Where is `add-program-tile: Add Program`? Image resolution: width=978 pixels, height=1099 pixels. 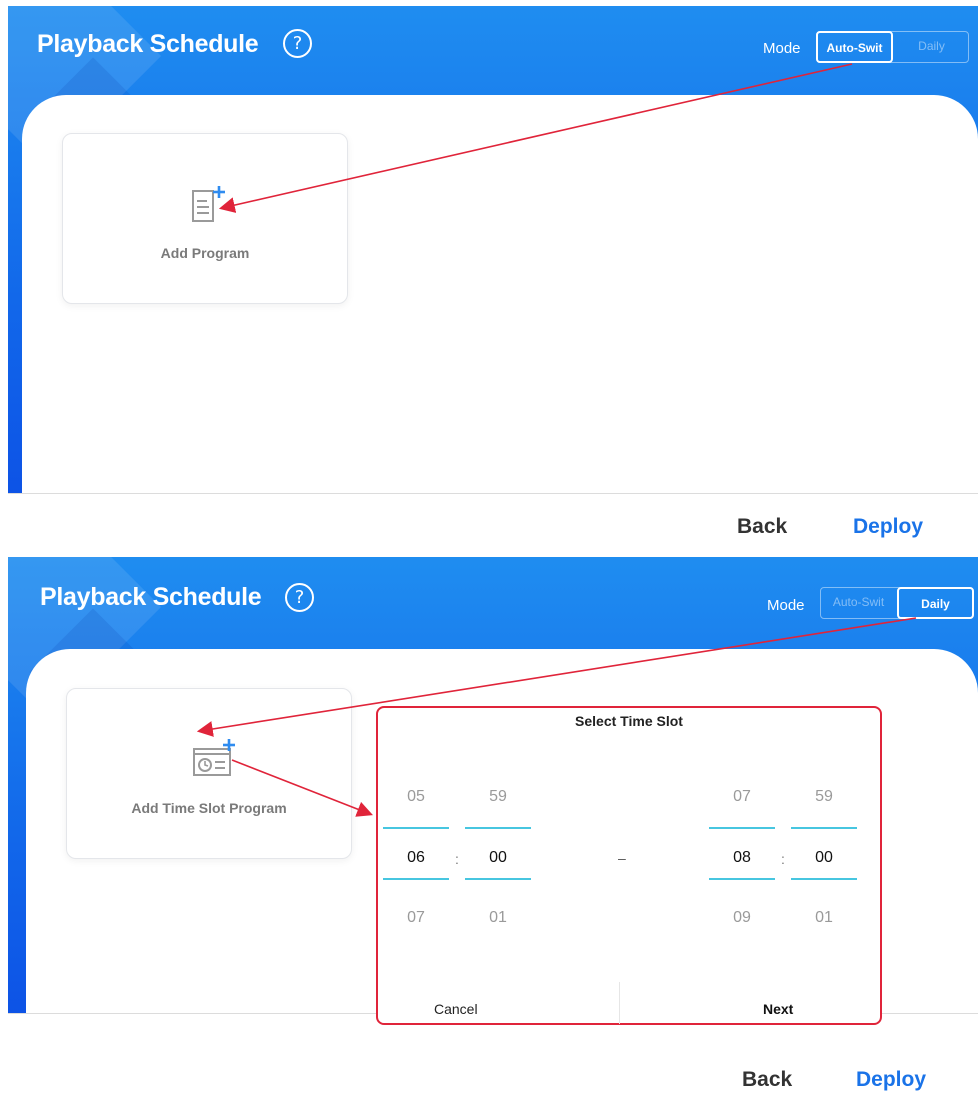 add-program-tile: Add Program is located at coordinates (205, 218).